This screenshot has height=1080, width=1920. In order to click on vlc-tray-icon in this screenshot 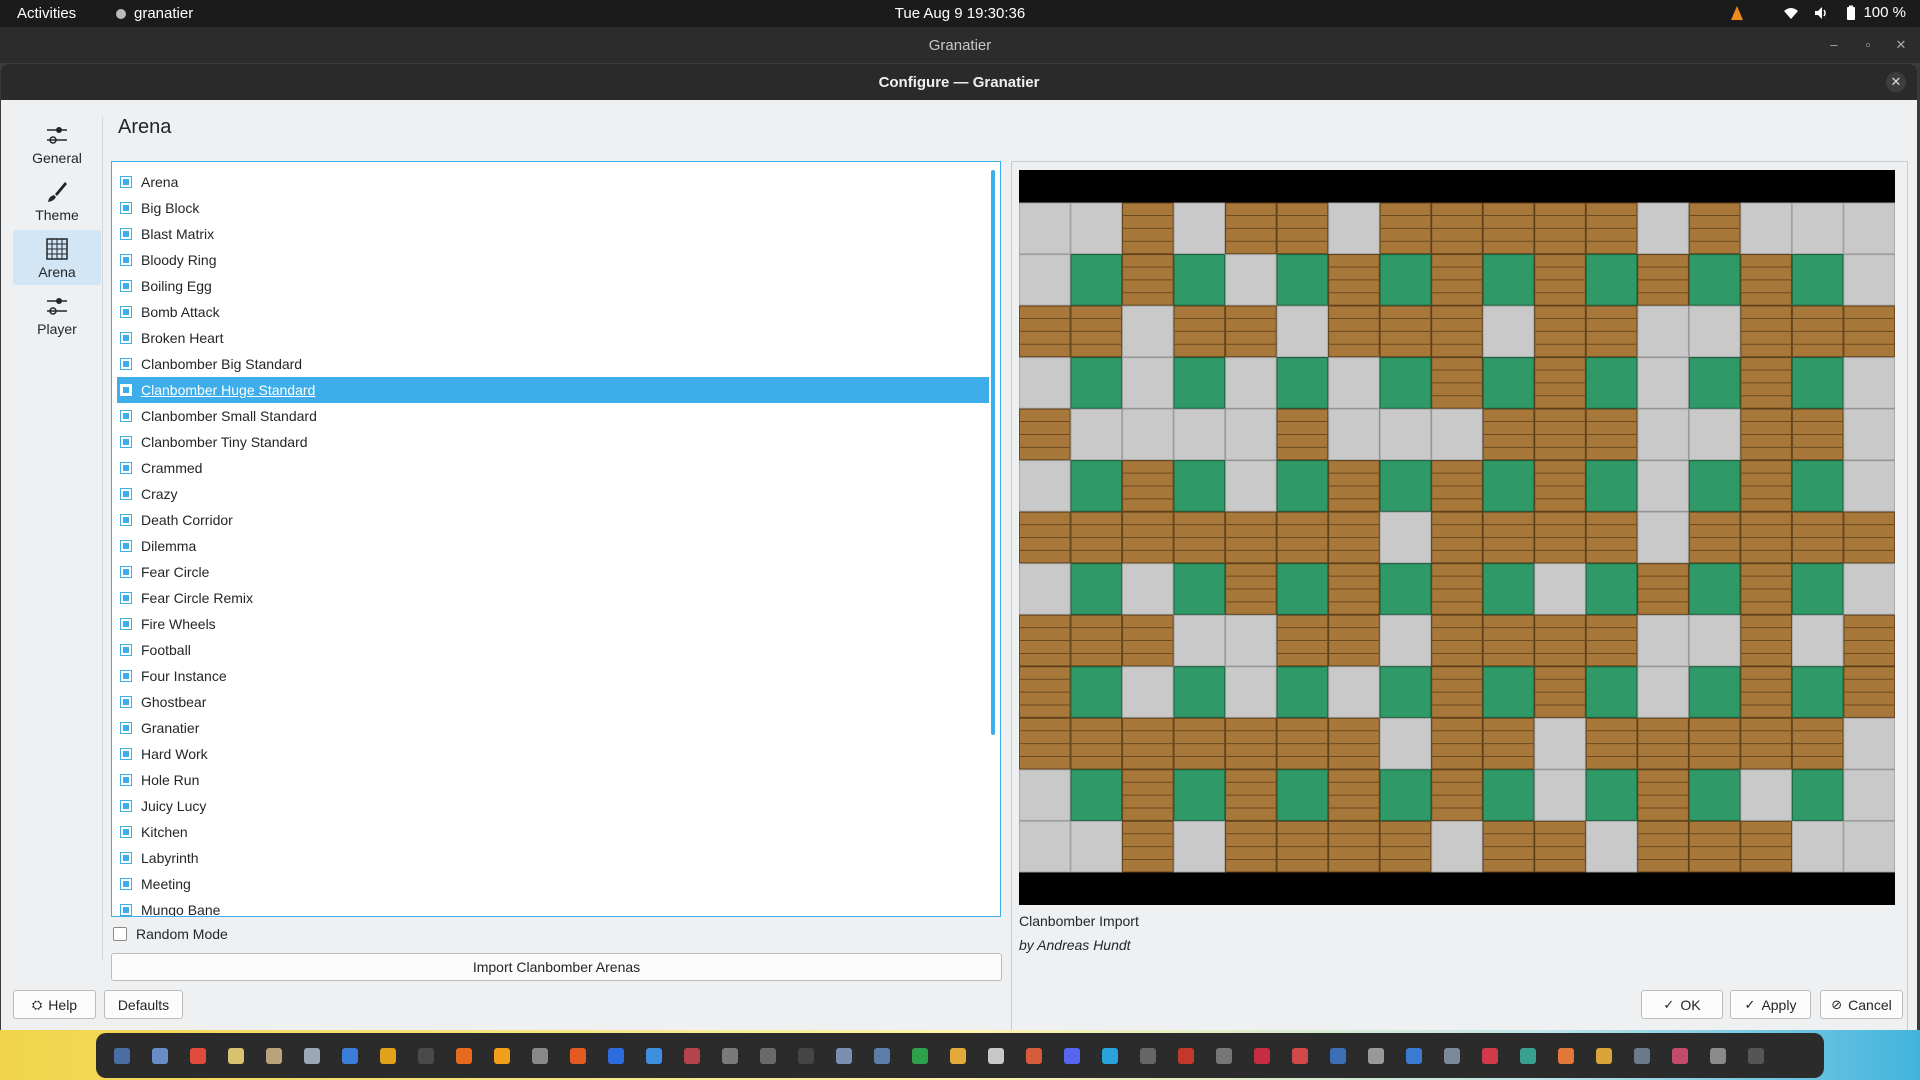, I will do `click(1737, 13)`.